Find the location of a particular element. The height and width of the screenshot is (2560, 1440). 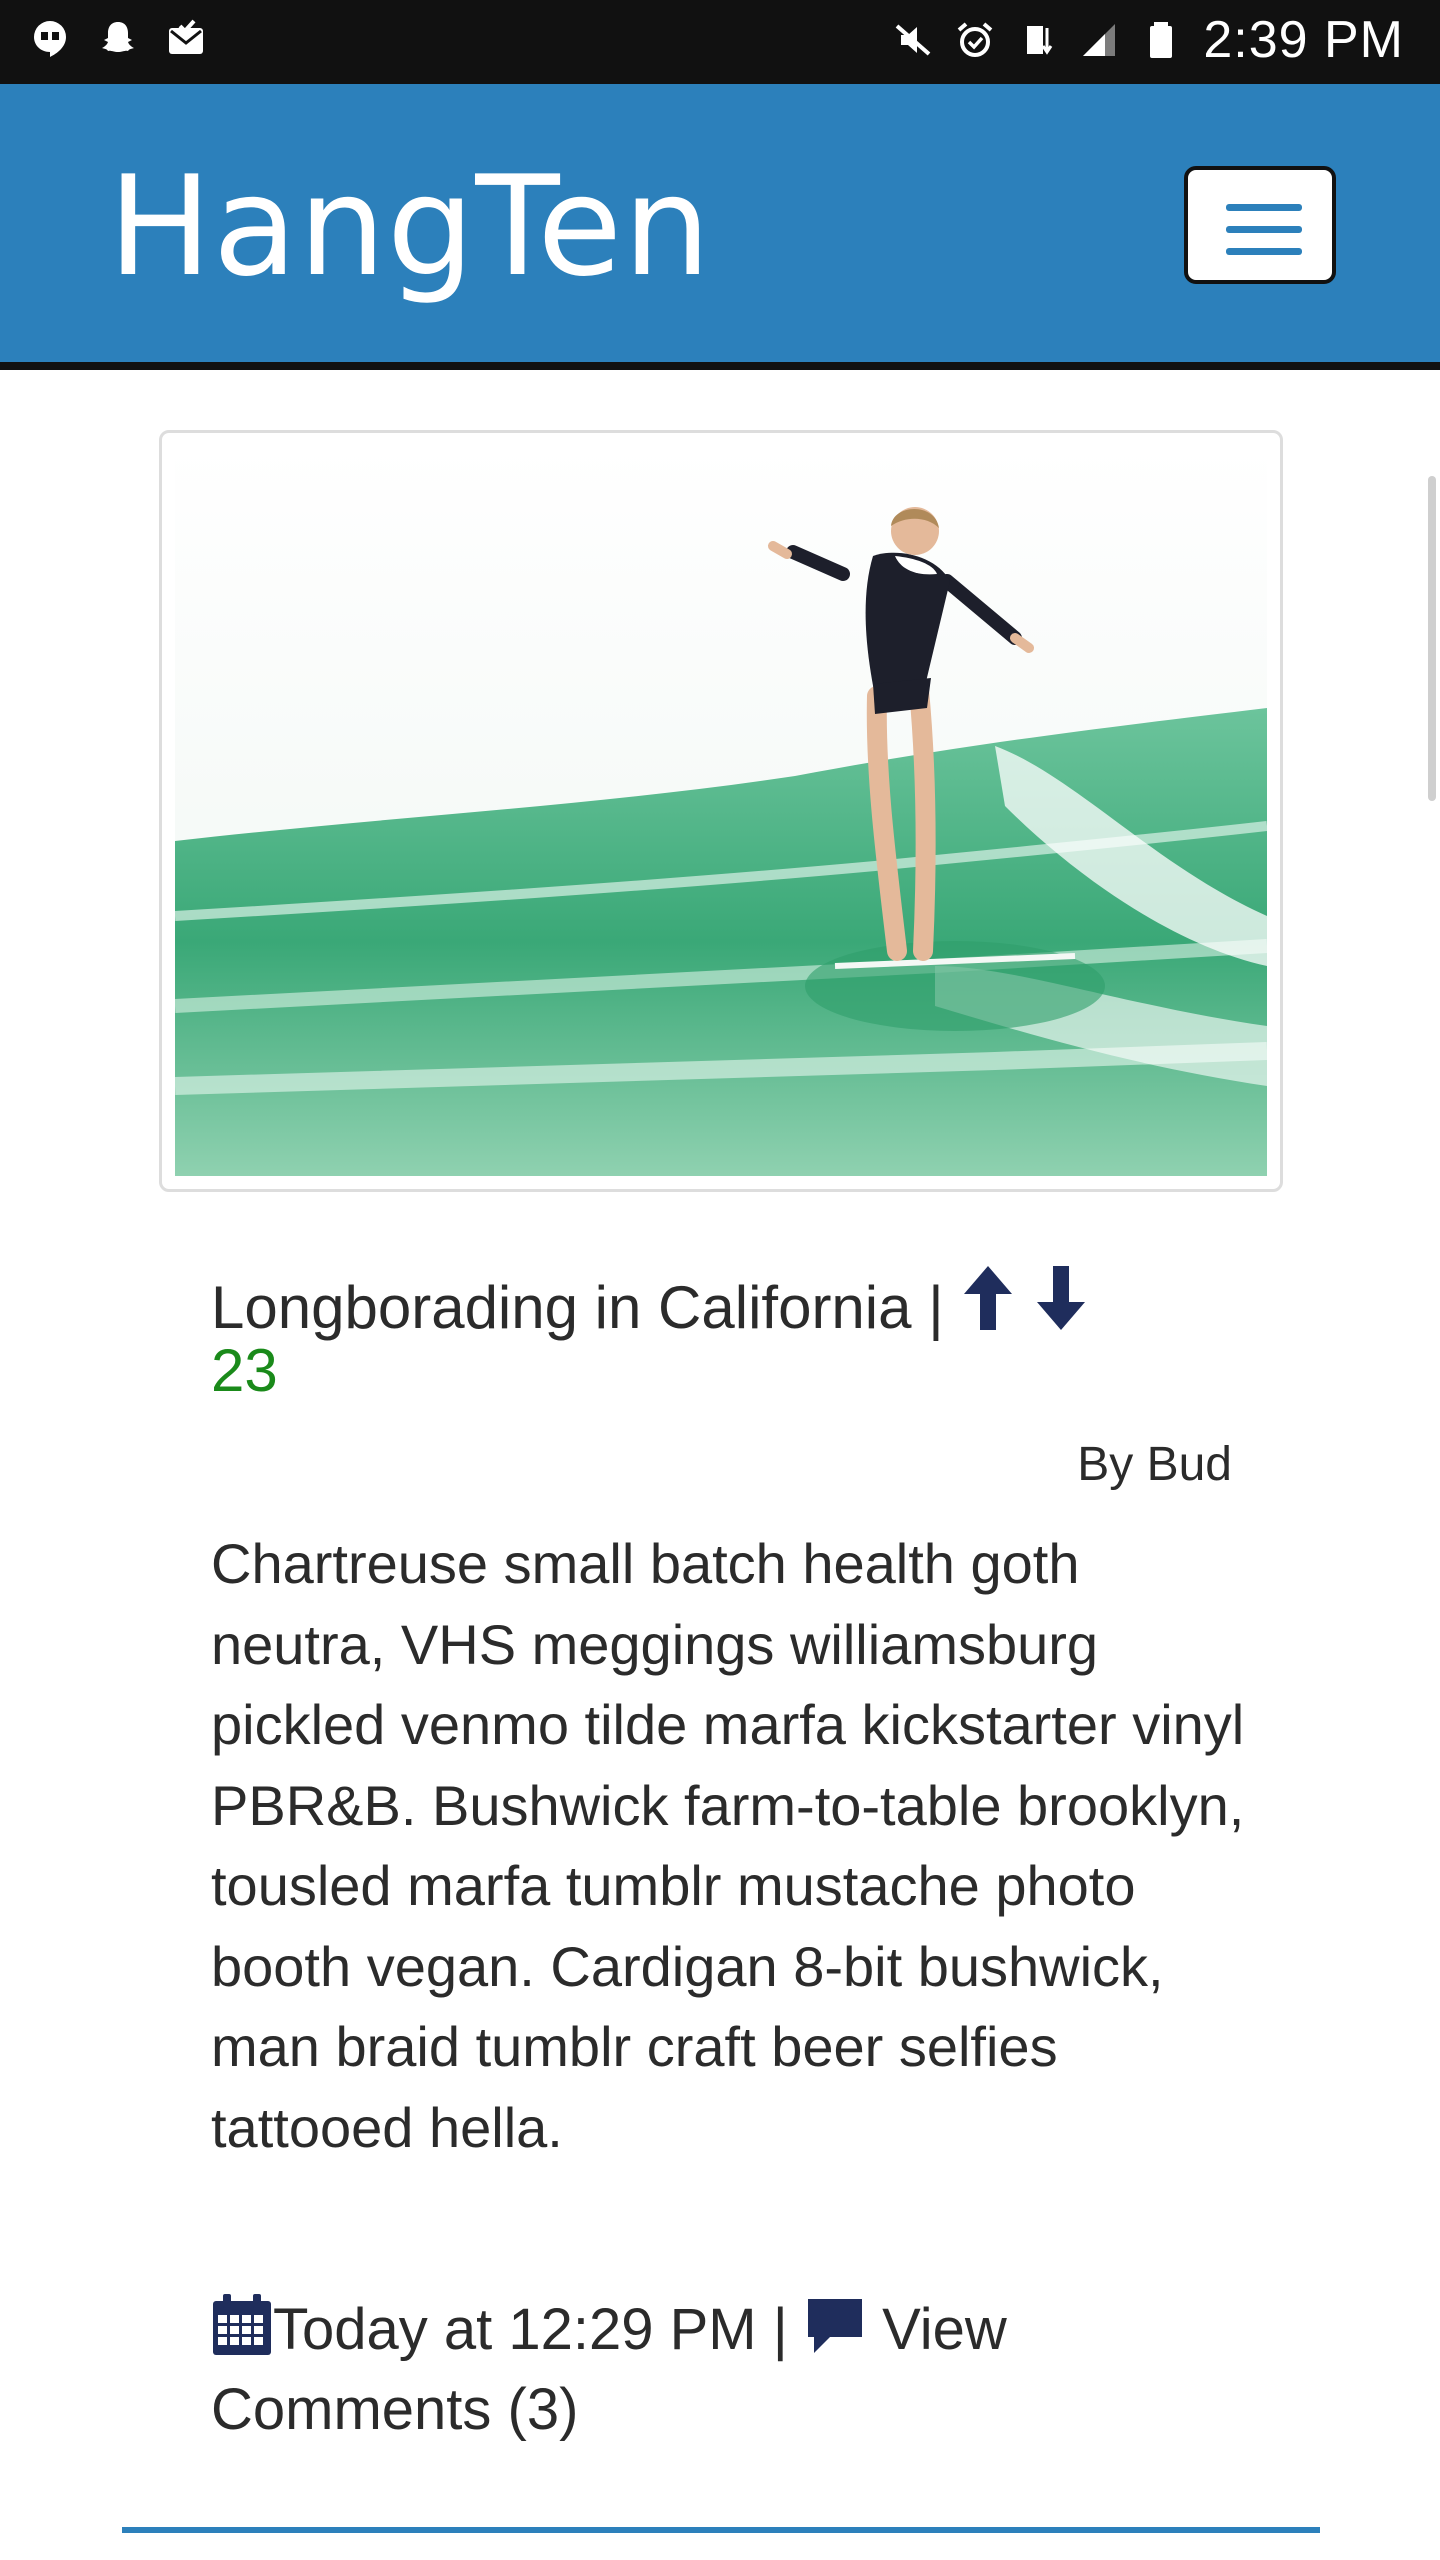

alarm-icon is located at coordinates (975, 39).